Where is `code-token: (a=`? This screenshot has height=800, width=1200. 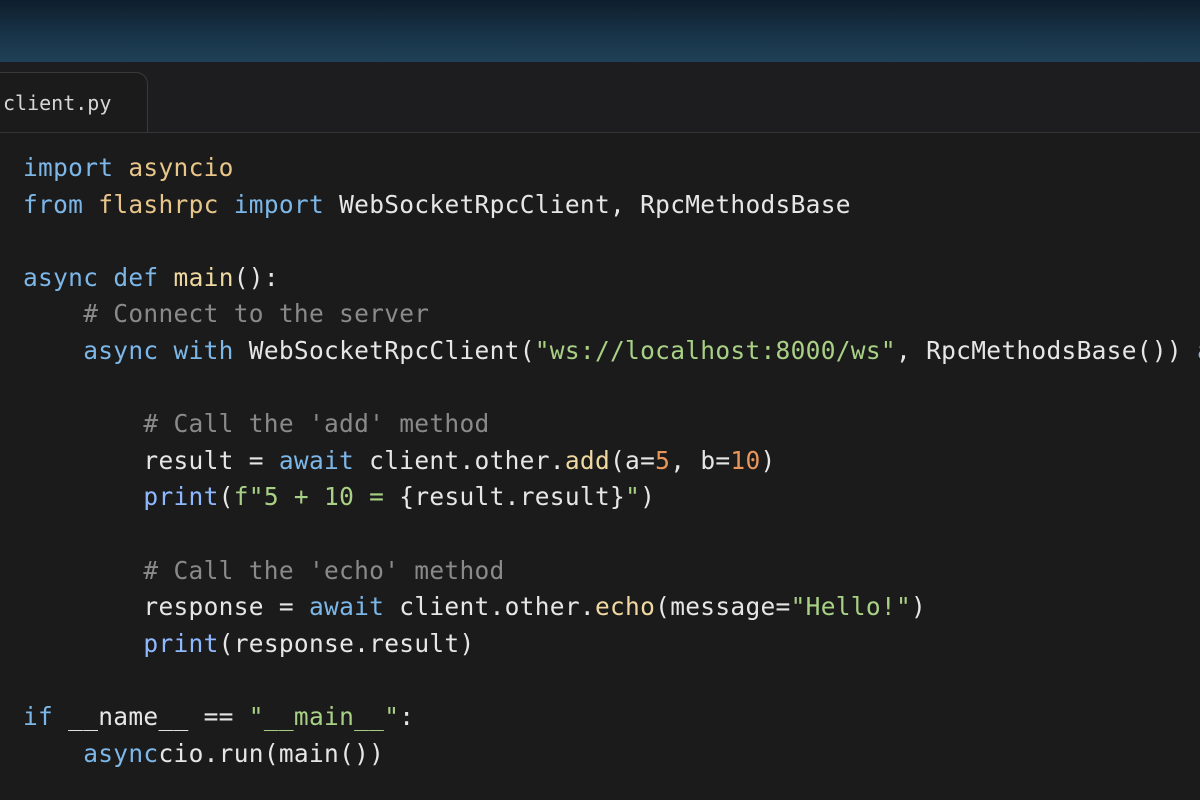 code-token: (a= is located at coordinates (633, 460).